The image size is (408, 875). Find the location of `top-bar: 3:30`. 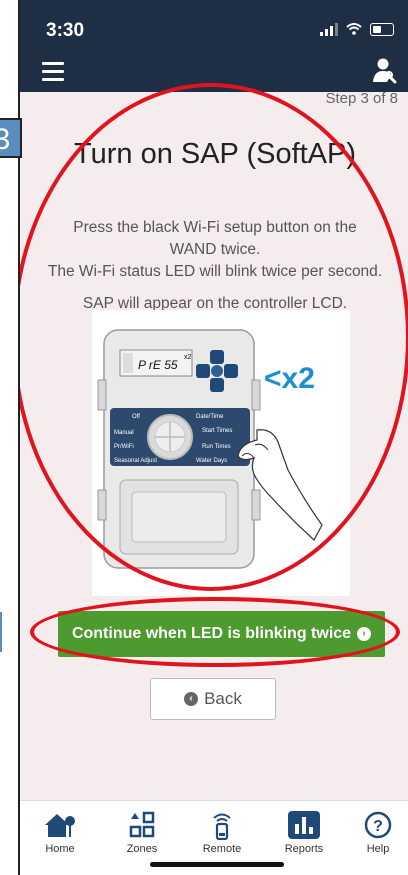

top-bar: 3:30 is located at coordinates (214, 46).